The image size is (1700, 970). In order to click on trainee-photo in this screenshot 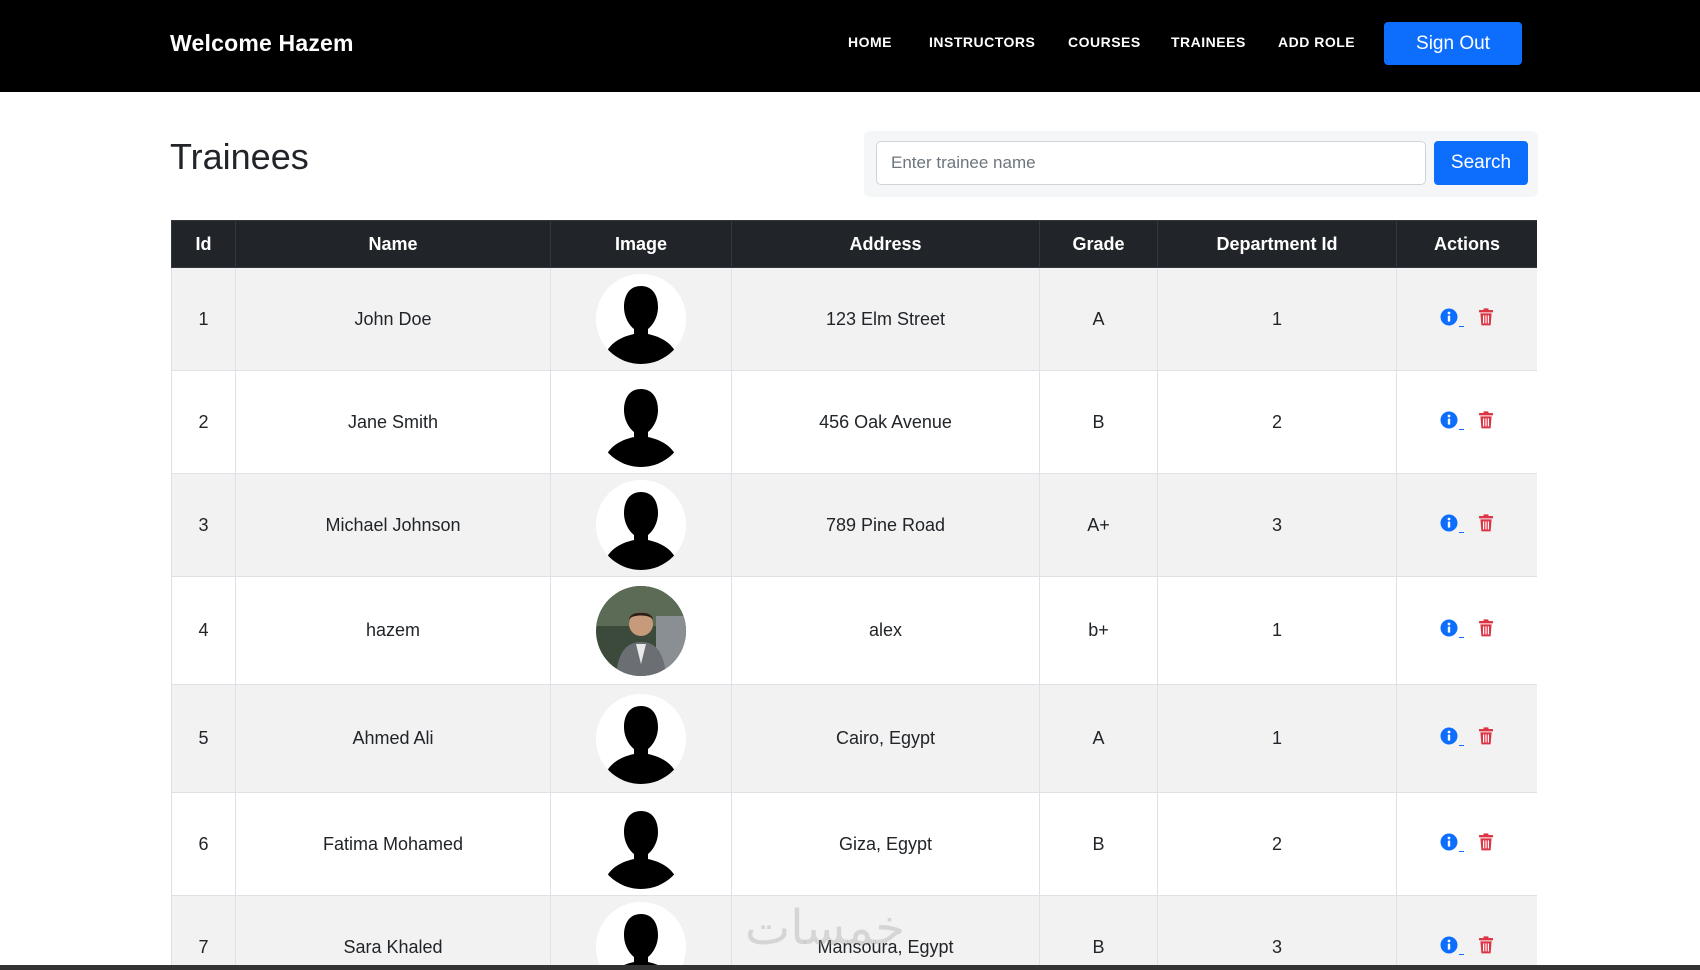, I will do `click(641, 630)`.